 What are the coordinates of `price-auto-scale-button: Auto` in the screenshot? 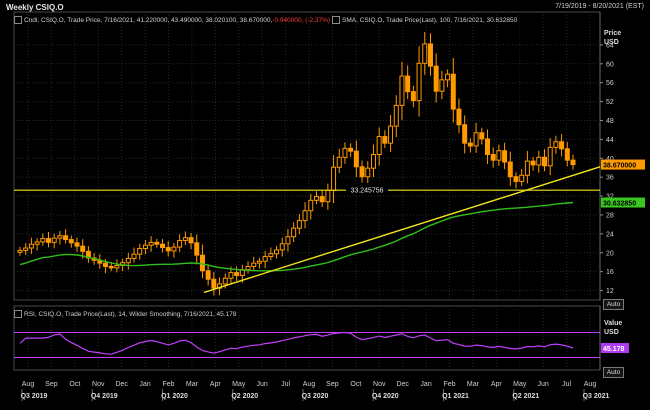 It's located at (613, 304).